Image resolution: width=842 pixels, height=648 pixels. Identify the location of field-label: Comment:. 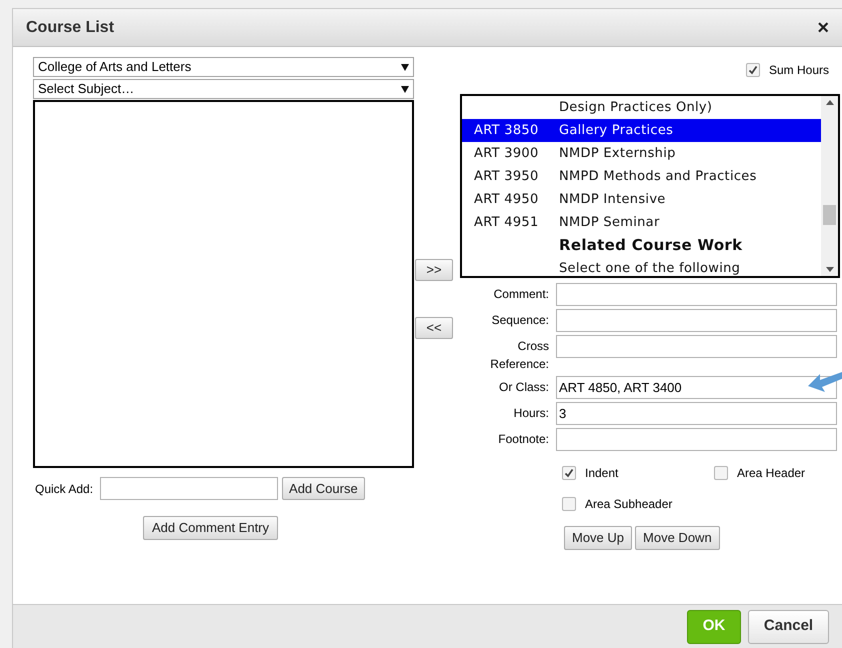
(520, 294).